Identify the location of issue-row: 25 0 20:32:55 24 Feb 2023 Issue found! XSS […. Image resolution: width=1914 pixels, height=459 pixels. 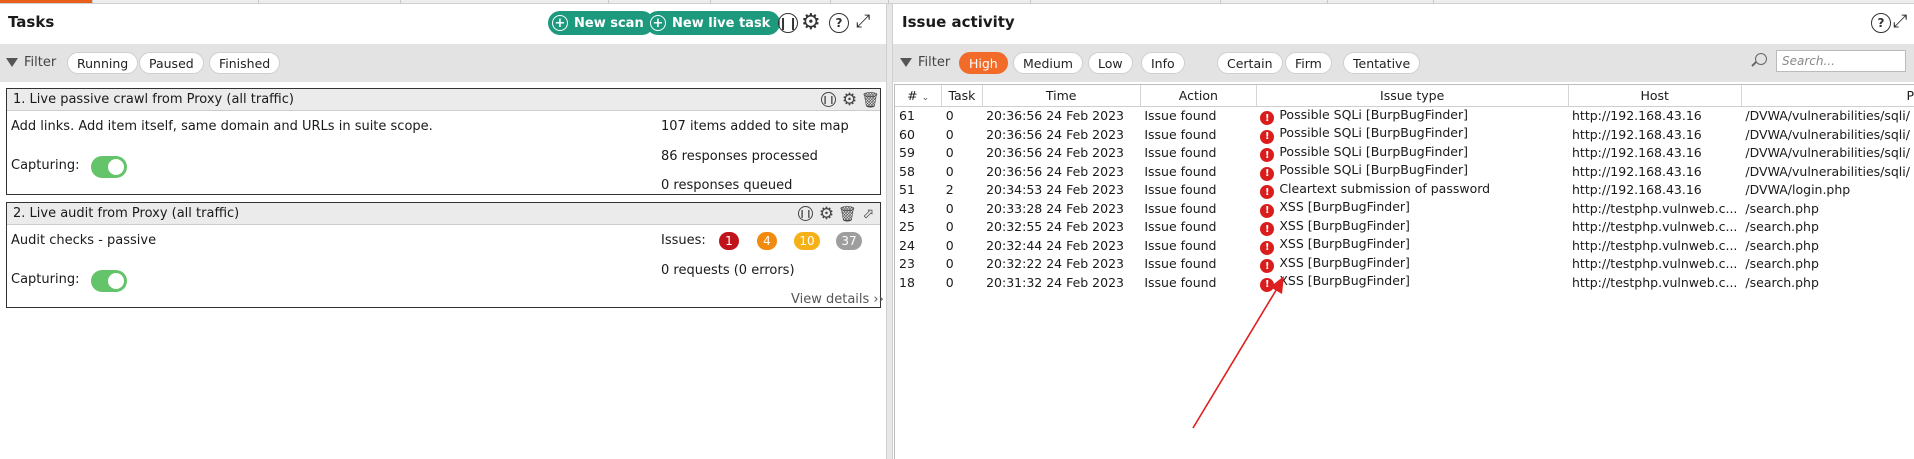
(1404, 226).